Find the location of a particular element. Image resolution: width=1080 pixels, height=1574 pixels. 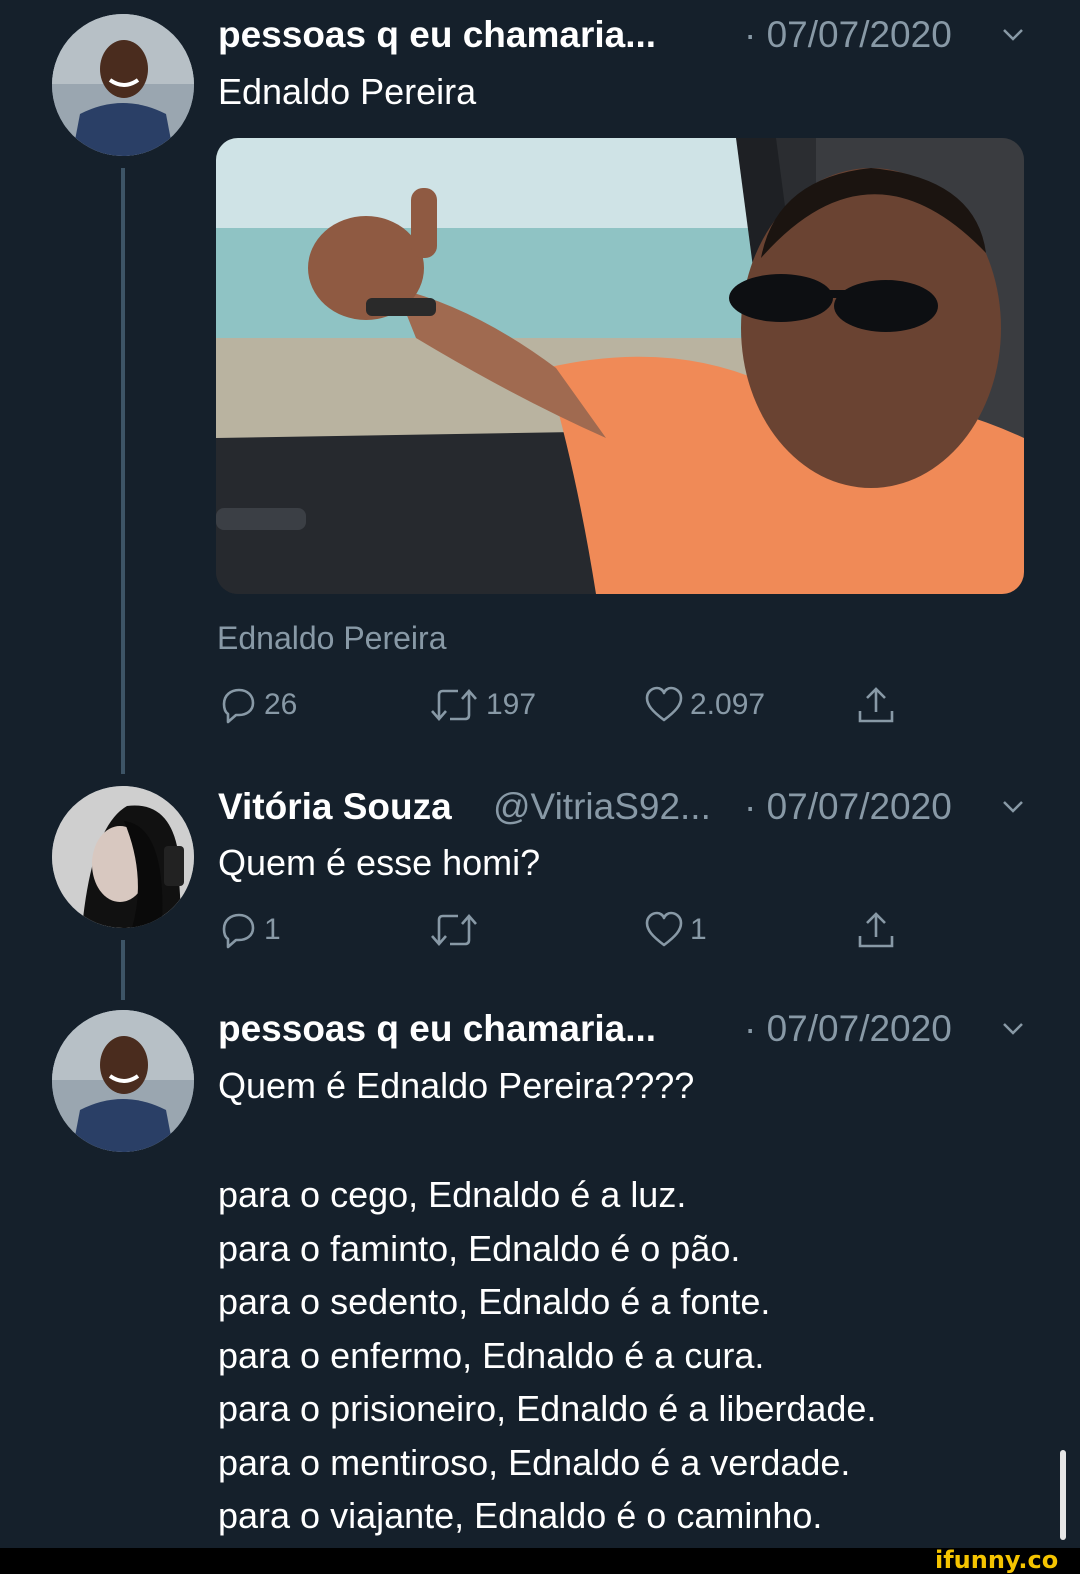

watermark-bar is located at coordinates (540, 1561).